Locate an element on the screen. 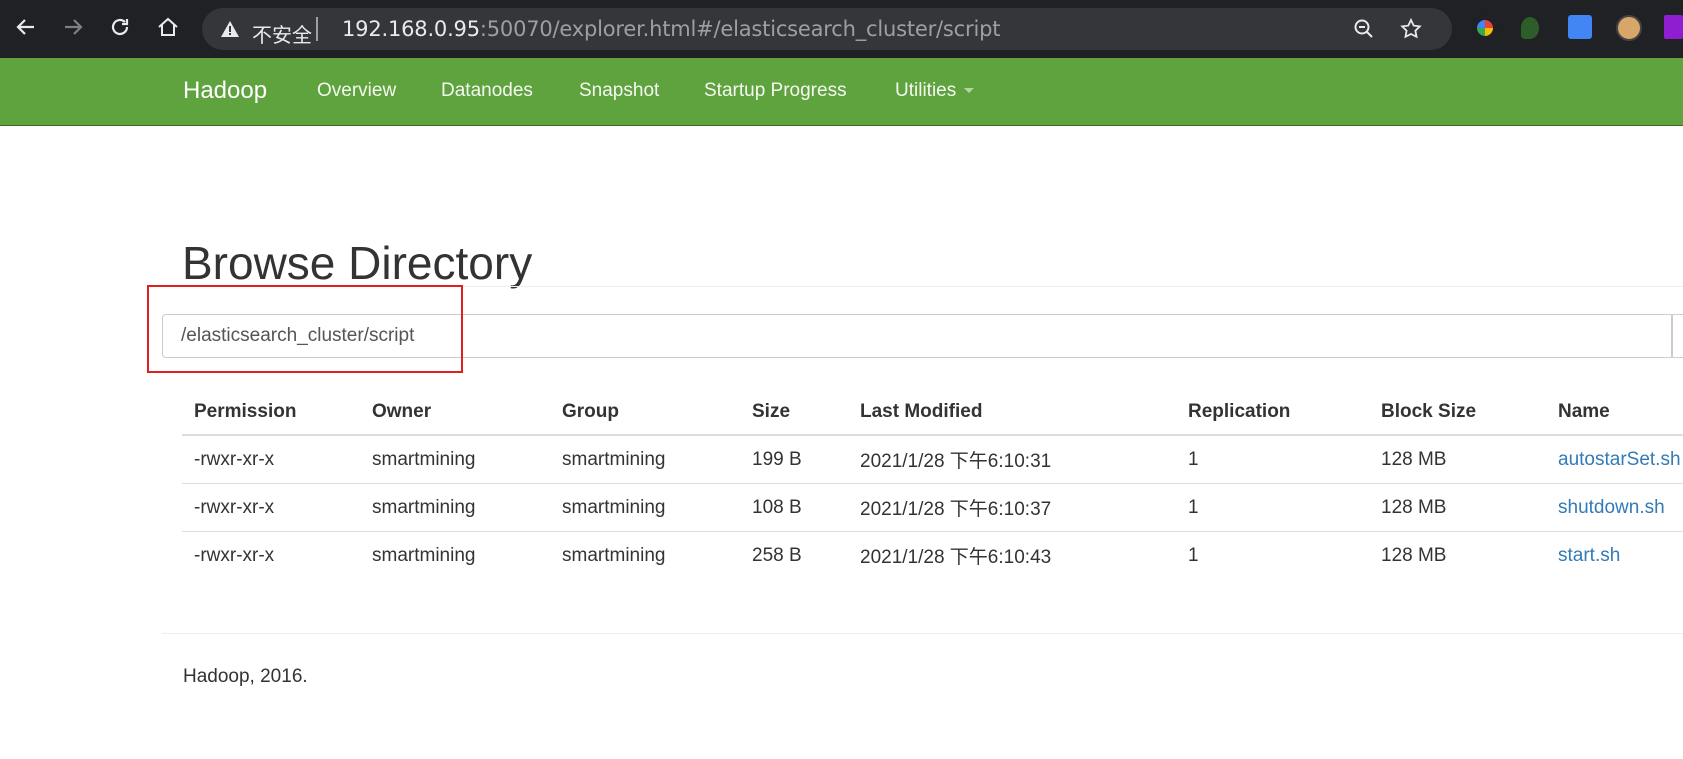  cell-size: 108 B is located at coordinates (794, 507).